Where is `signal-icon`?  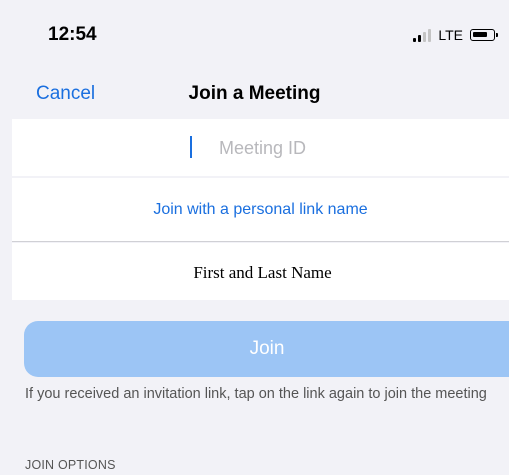
signal-icon is located at coordinates (422, 35).